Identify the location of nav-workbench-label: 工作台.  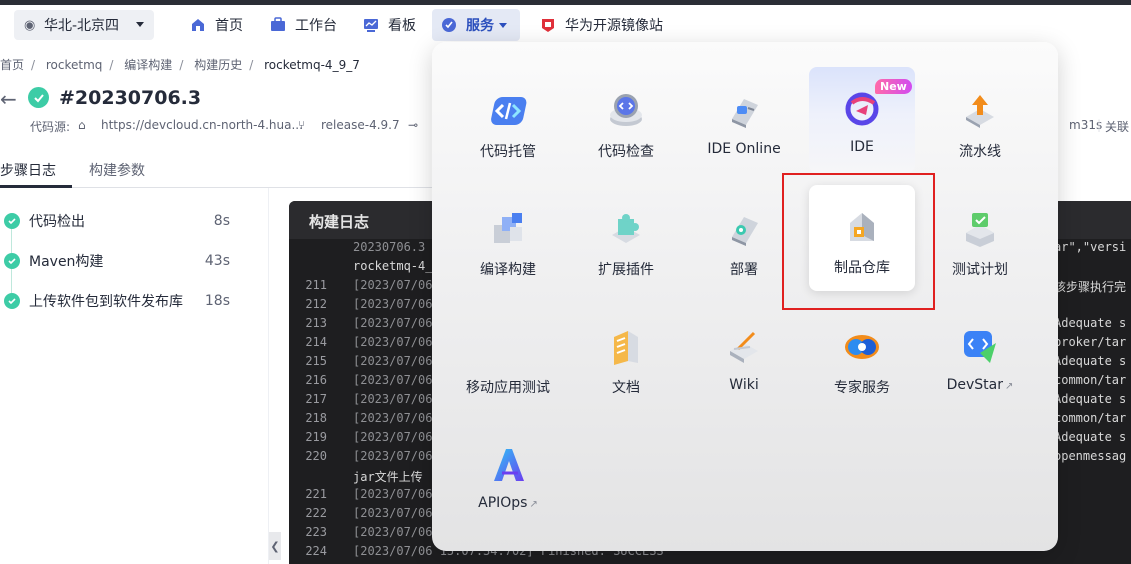
(316, 26).